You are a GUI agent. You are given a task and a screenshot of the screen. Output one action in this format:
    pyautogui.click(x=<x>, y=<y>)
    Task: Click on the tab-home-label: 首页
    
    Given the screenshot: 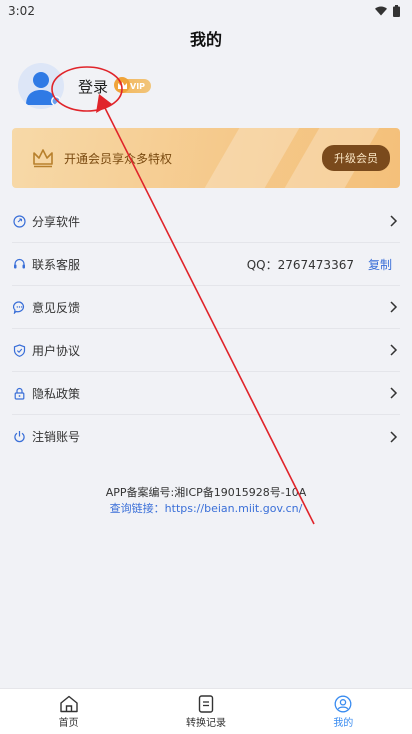 What is the action you would take?
    pyautogui.click(x=68, y=723)
    